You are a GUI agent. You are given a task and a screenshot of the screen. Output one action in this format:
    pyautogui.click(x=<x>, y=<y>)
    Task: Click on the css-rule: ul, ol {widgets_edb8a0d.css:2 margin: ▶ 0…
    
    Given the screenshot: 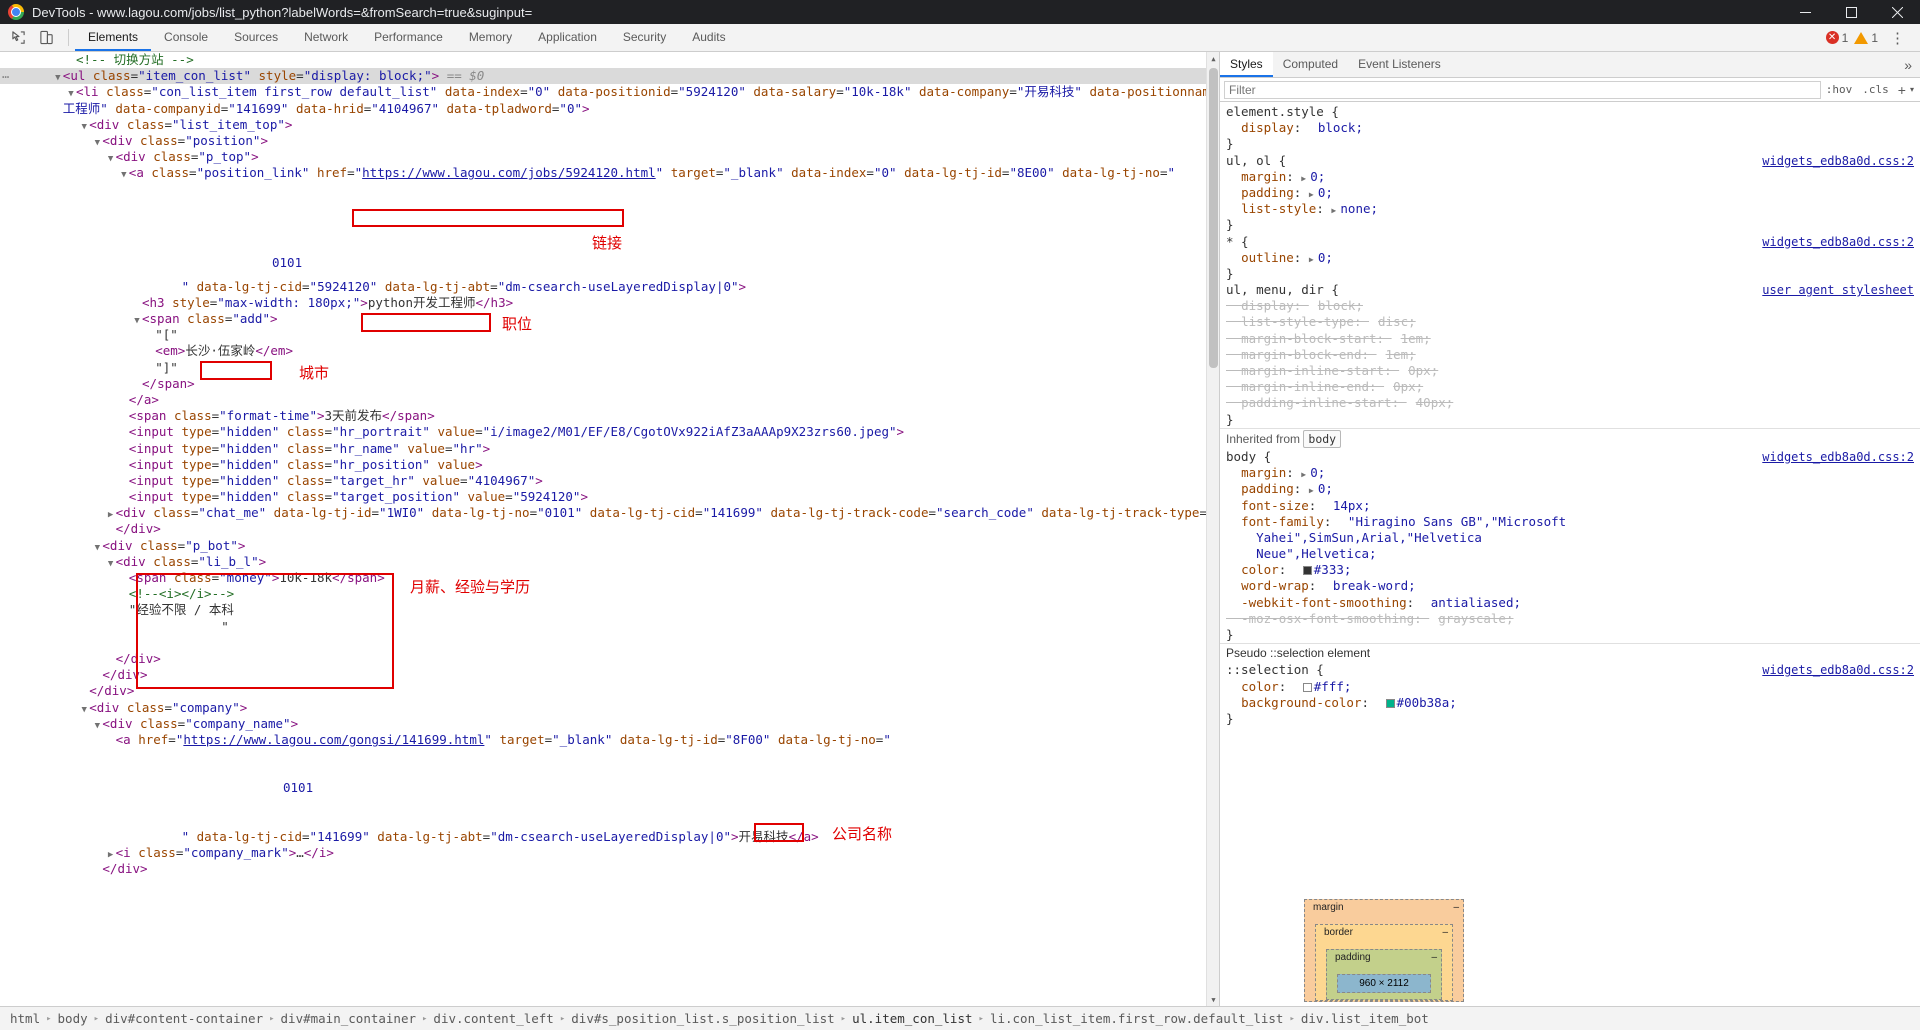 What is the action you would take?
    pyautogui.click(x=1570, y=193)
    